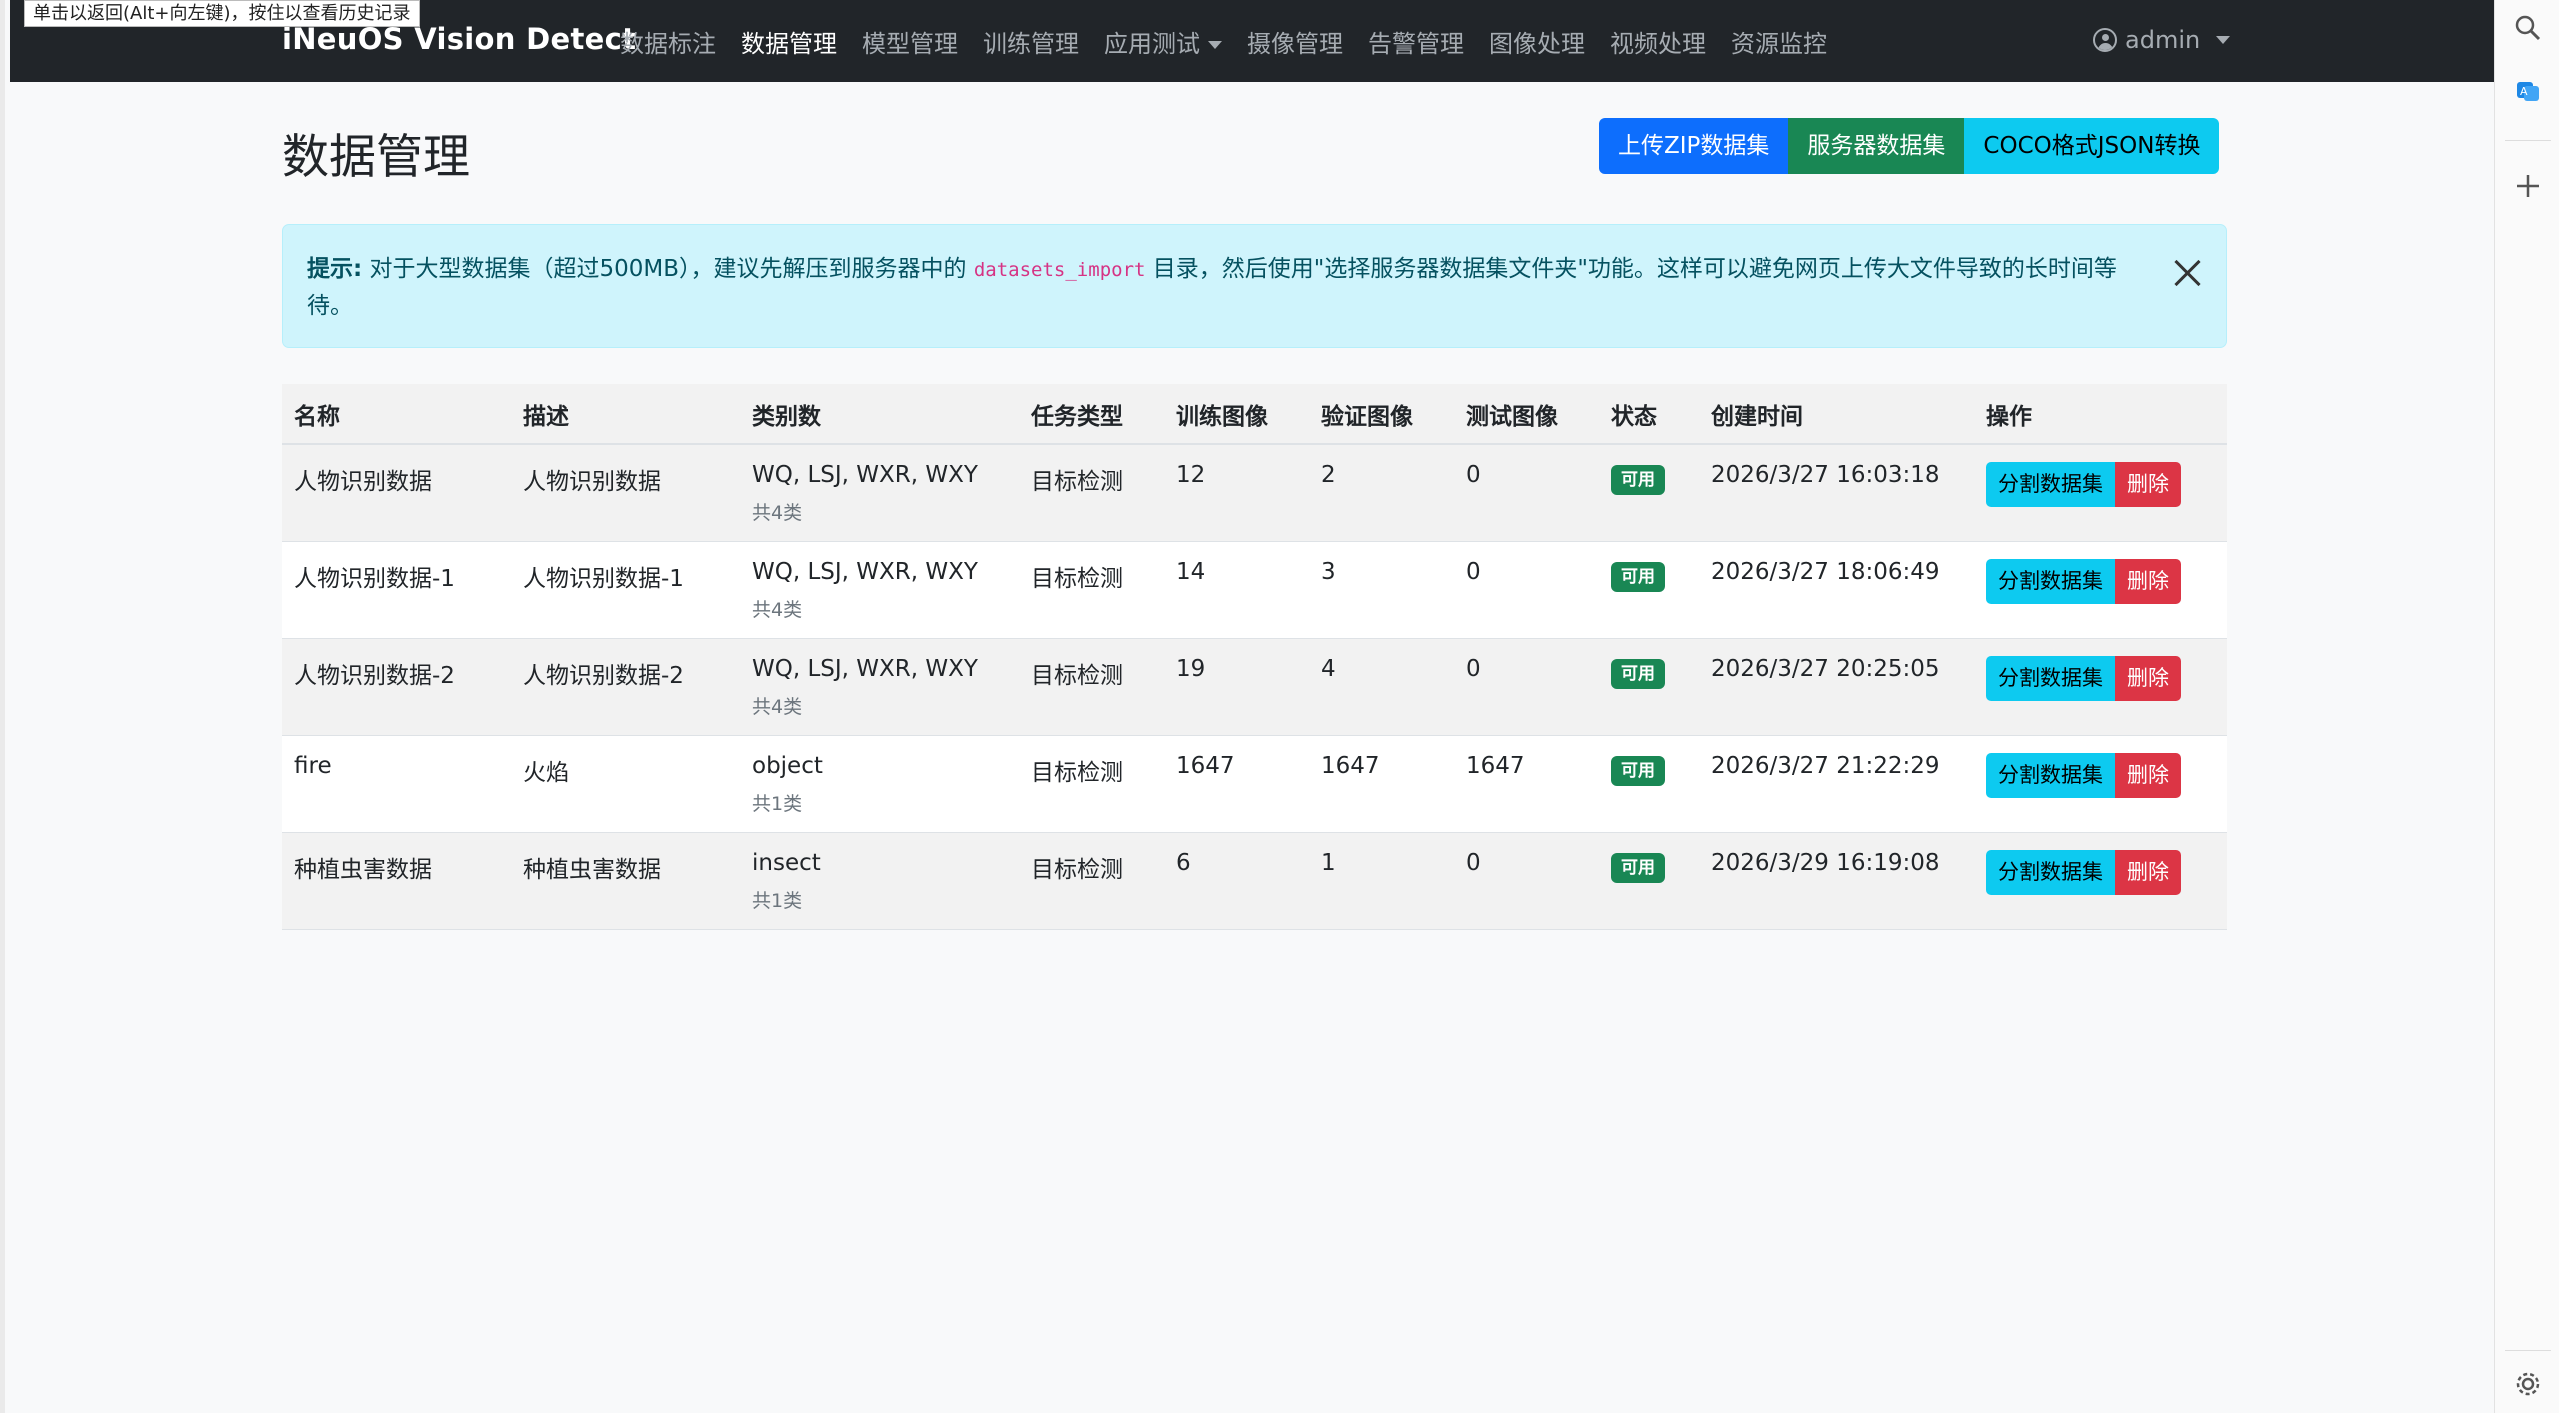 This screenshot has height=1413, width=2559. What do you see at coordinates (363, 869) in the screenshot?
I see `dataset-name: 种植虫害数据` at bounding box center [363, 869].